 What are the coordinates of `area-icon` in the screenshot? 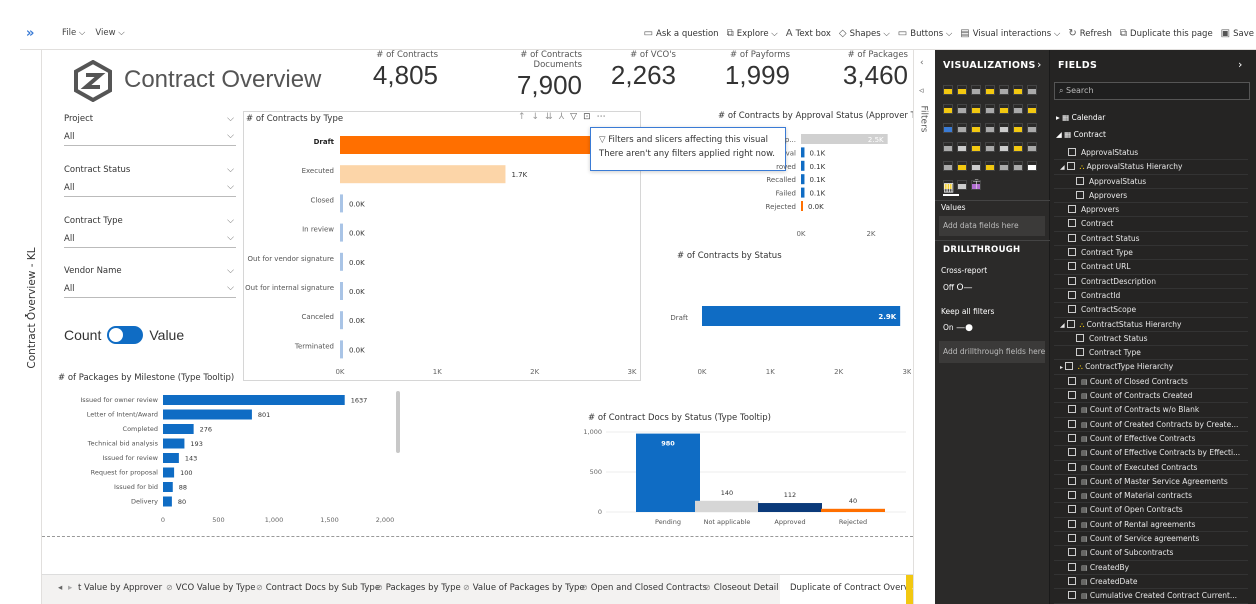 It's located at (948, 109).